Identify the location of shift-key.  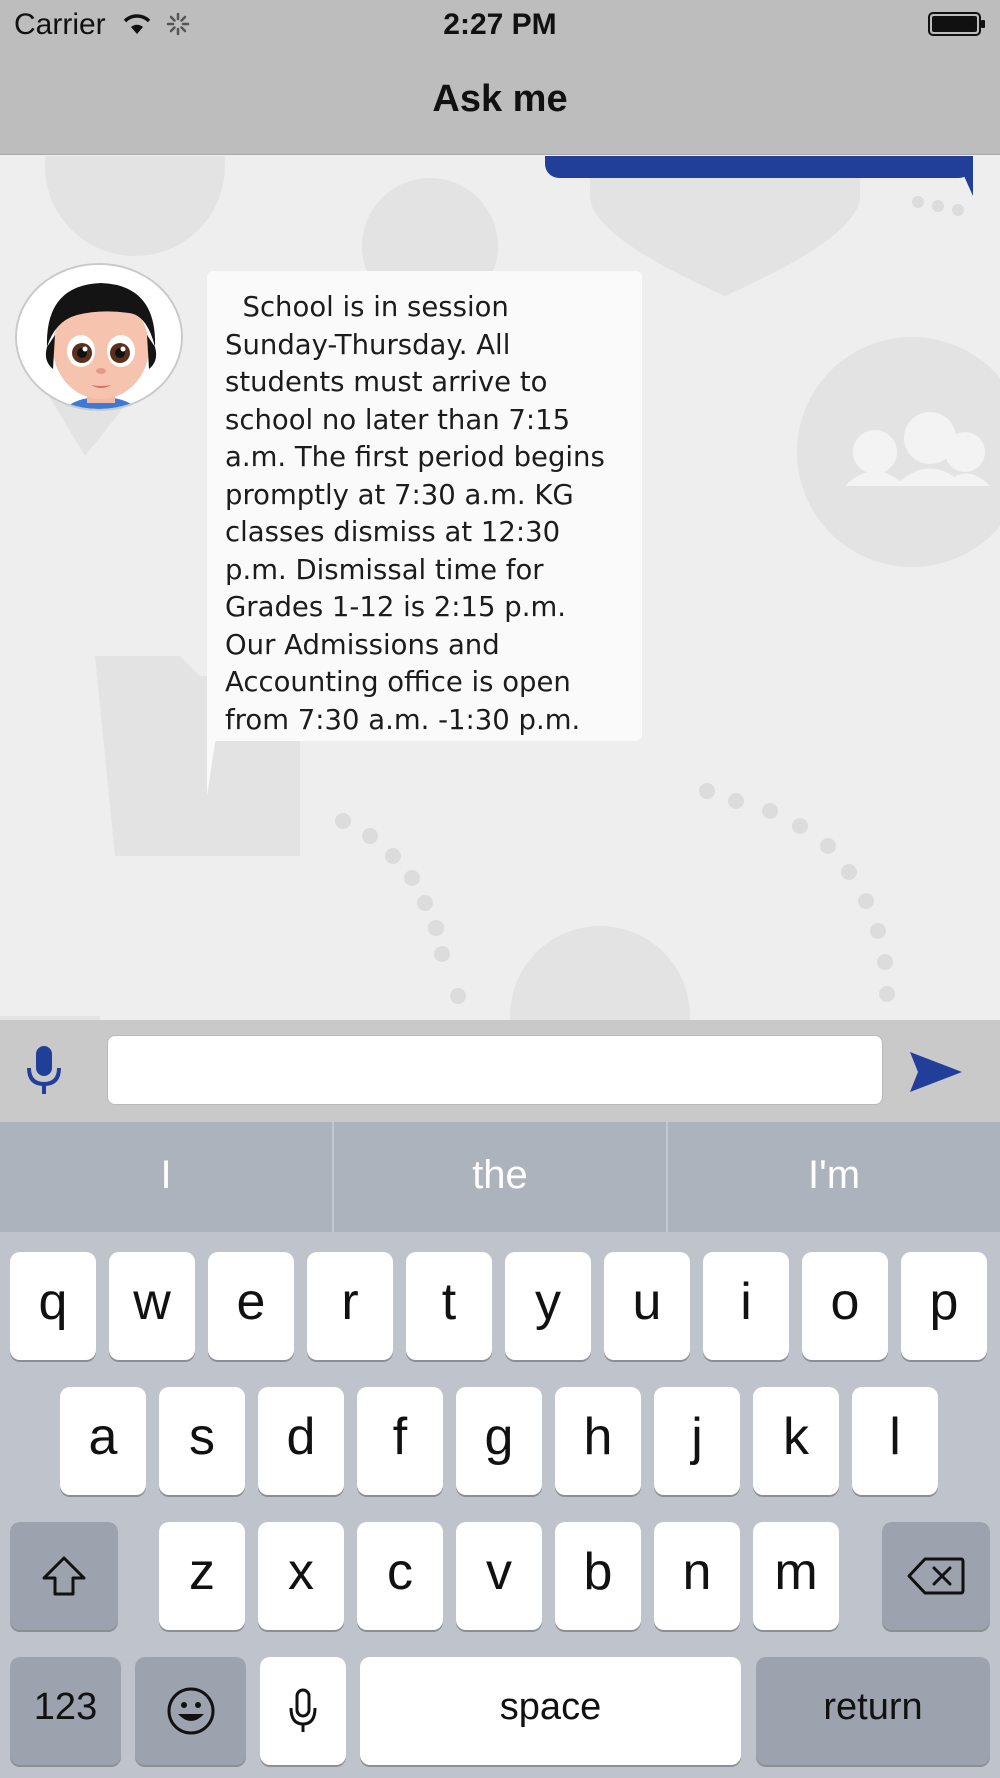
(64, 1576).